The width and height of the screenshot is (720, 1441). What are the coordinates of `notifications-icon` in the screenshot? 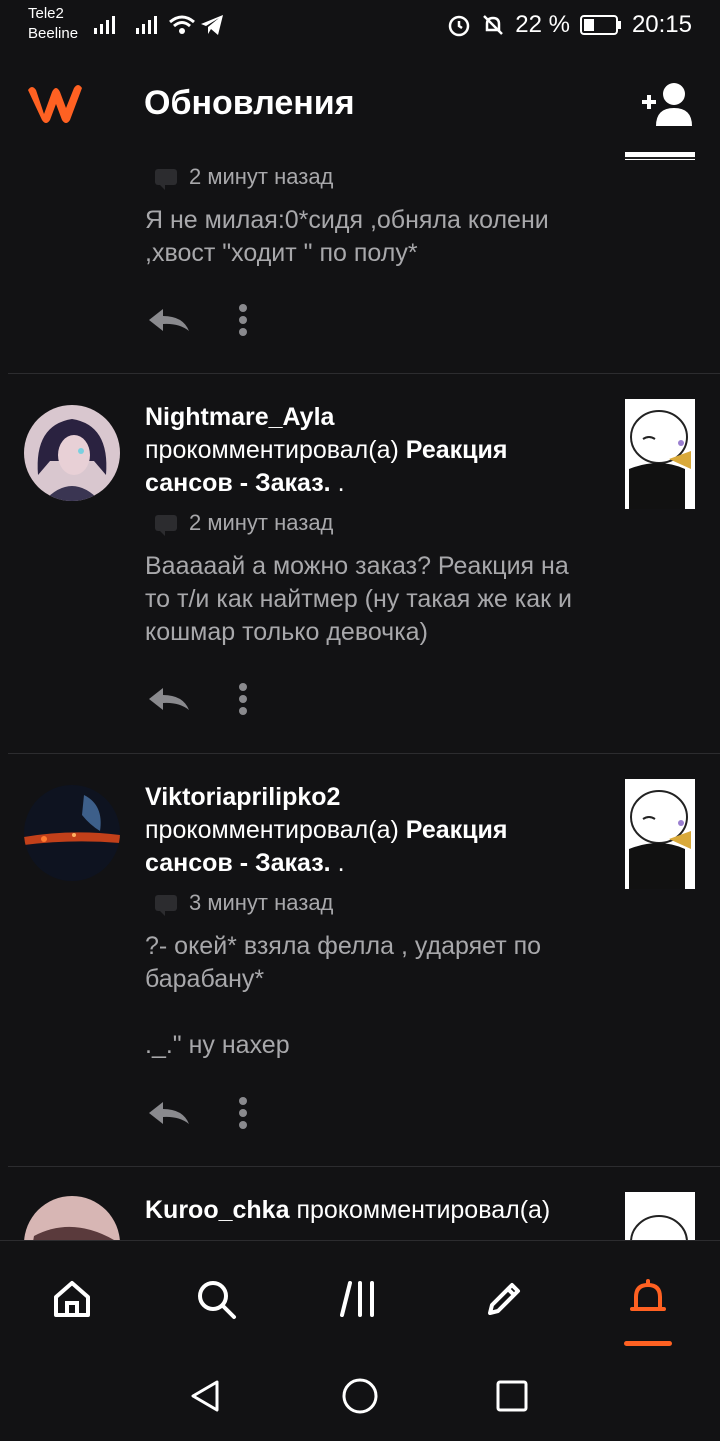 It's located at (648, 1295).